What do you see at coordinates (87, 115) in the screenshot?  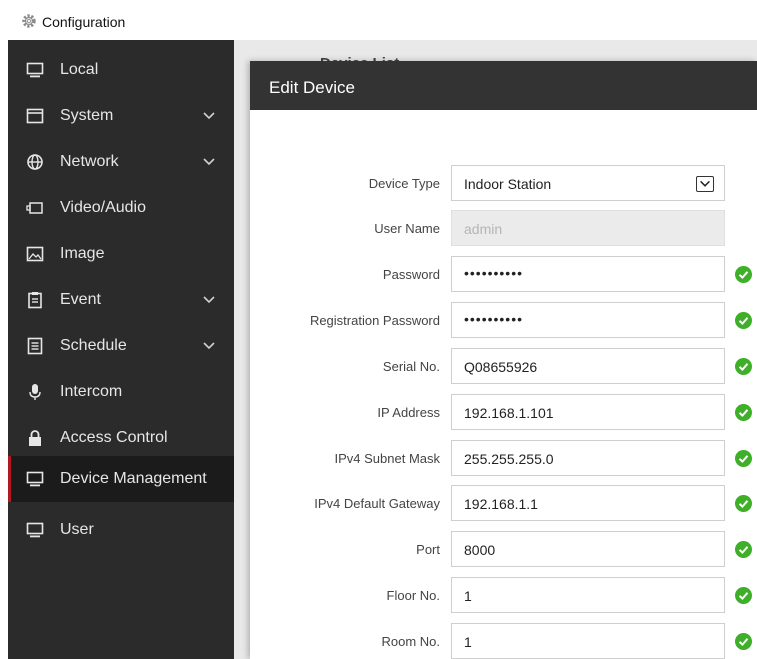 I see `sidebar-item-label: System` at bounding box center [87, 115].